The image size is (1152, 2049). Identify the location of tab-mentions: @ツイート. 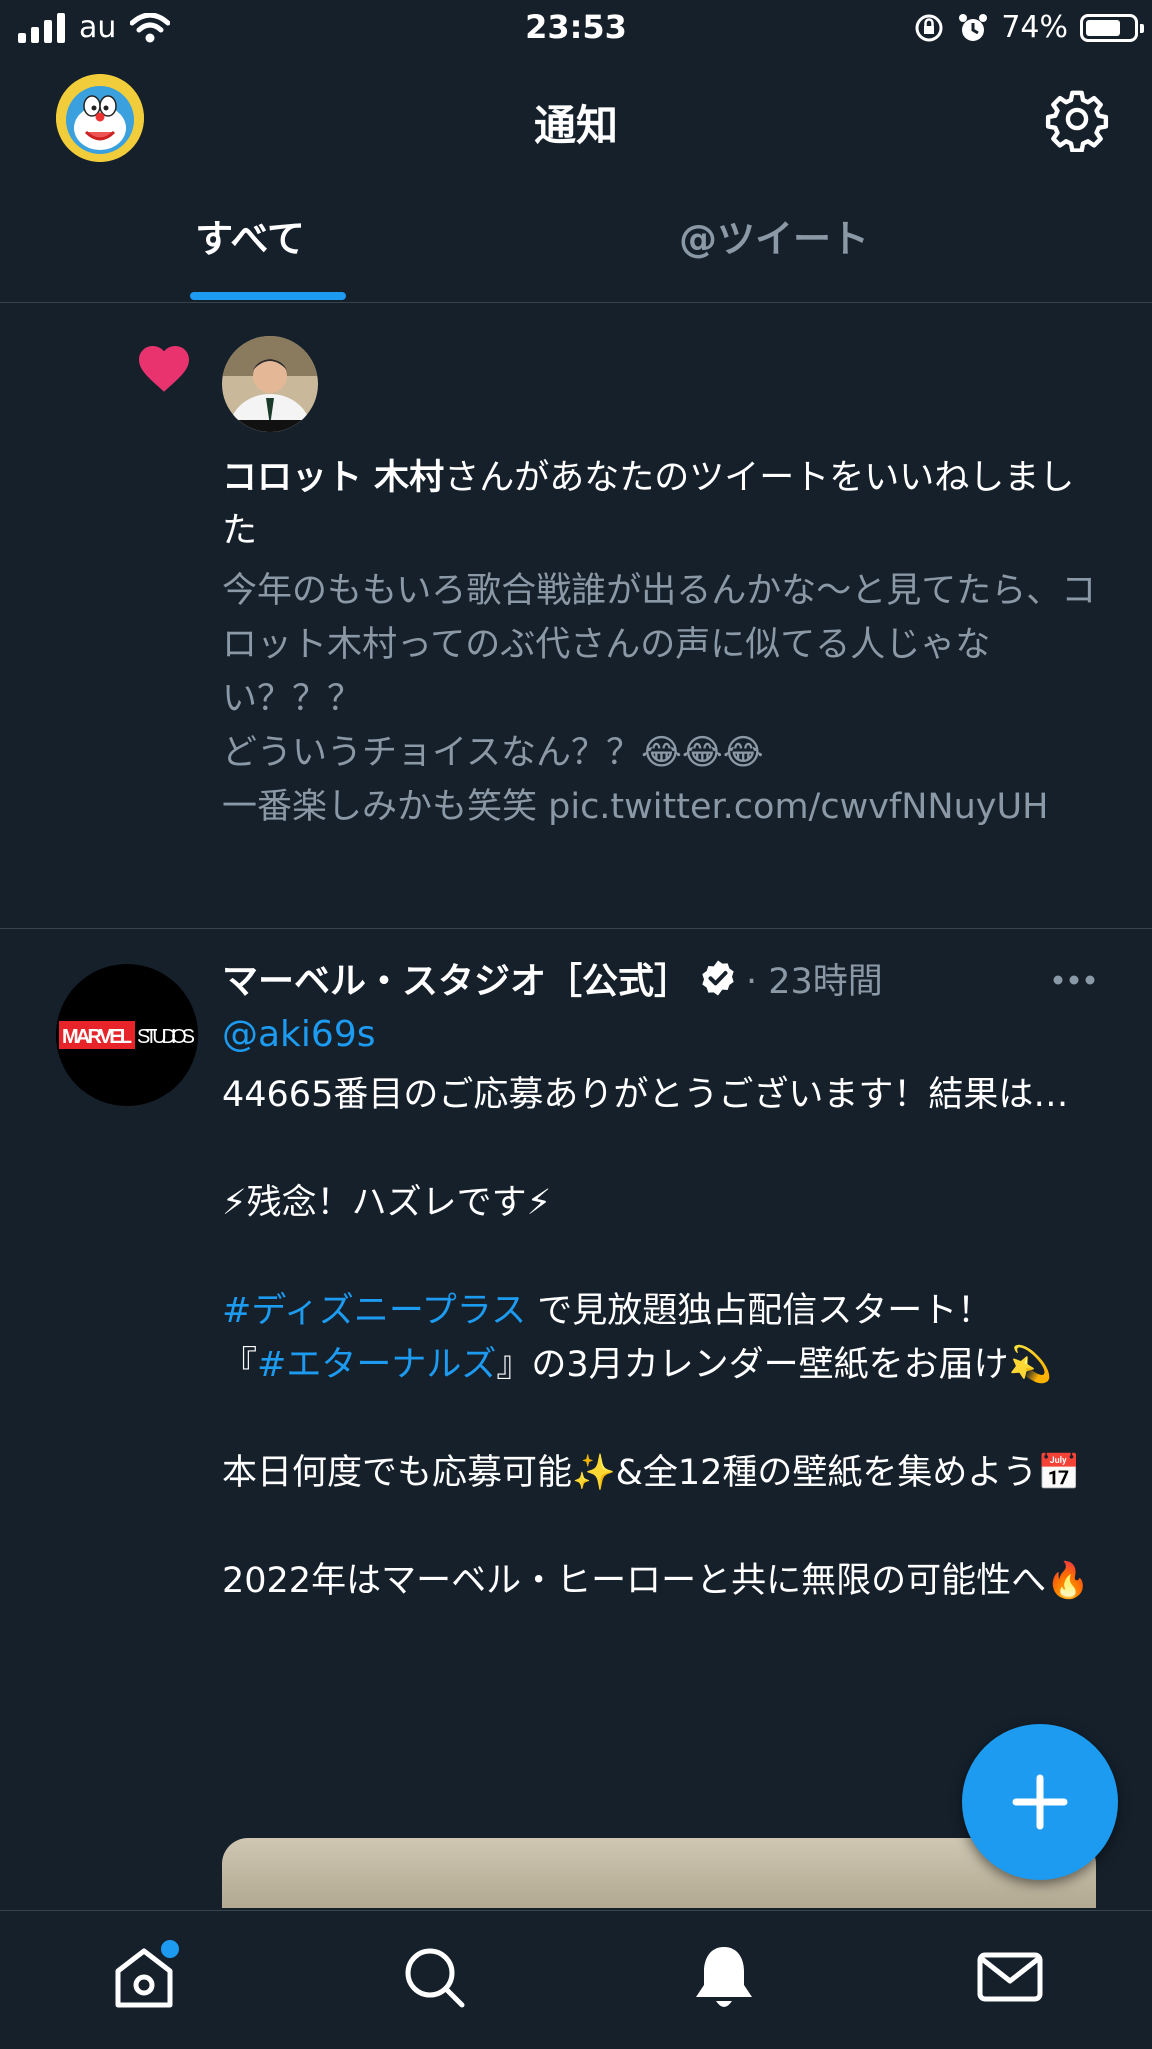
(864, 240).